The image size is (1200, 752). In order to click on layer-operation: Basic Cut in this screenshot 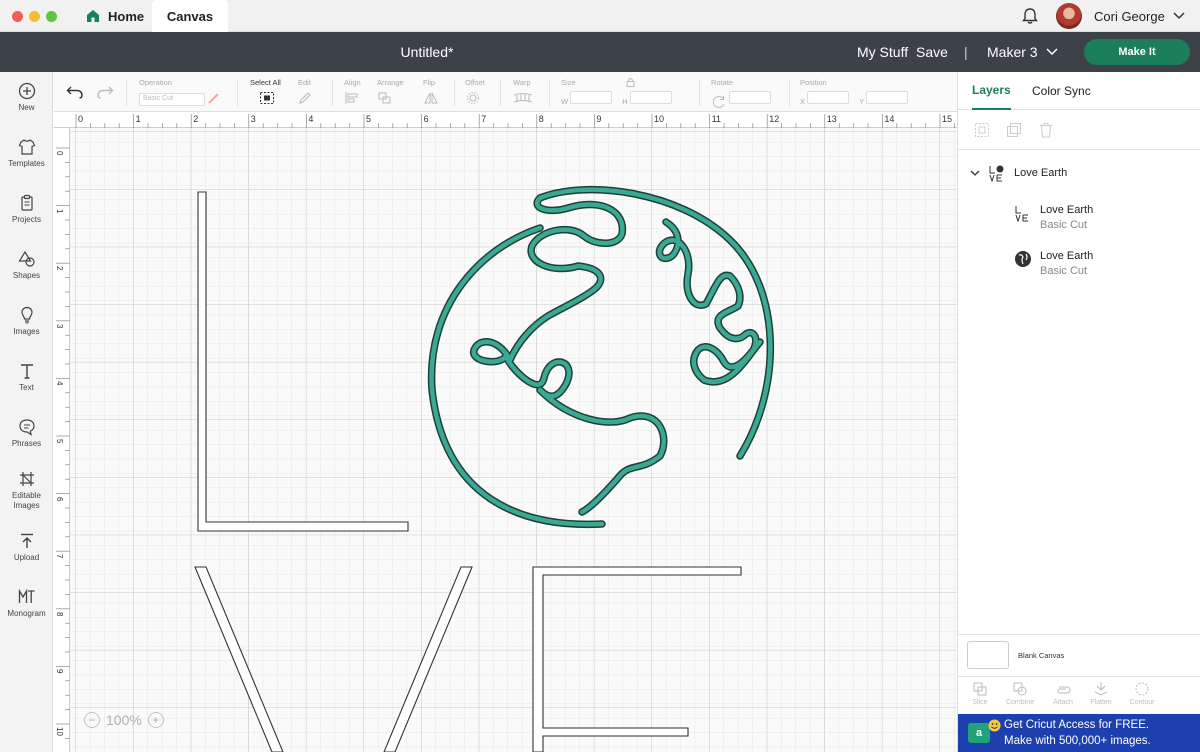, I will do `click(1064, 271)`.